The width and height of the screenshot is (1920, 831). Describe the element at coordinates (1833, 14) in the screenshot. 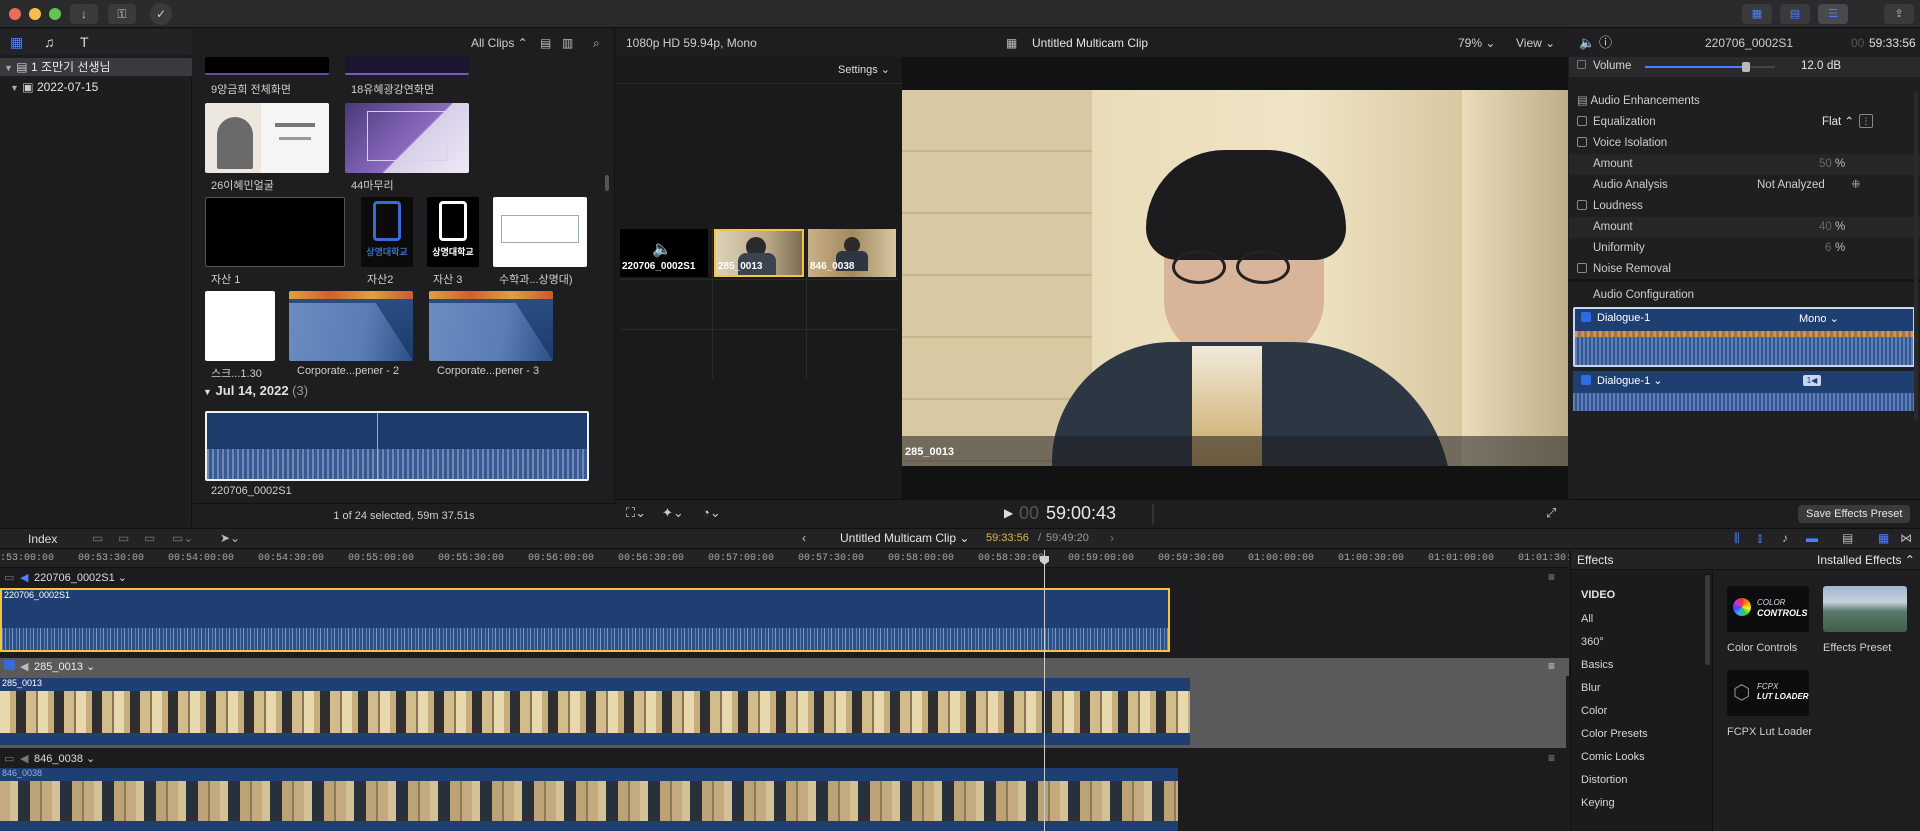

I see `workspace-inspector-icon: ☰` at that location.